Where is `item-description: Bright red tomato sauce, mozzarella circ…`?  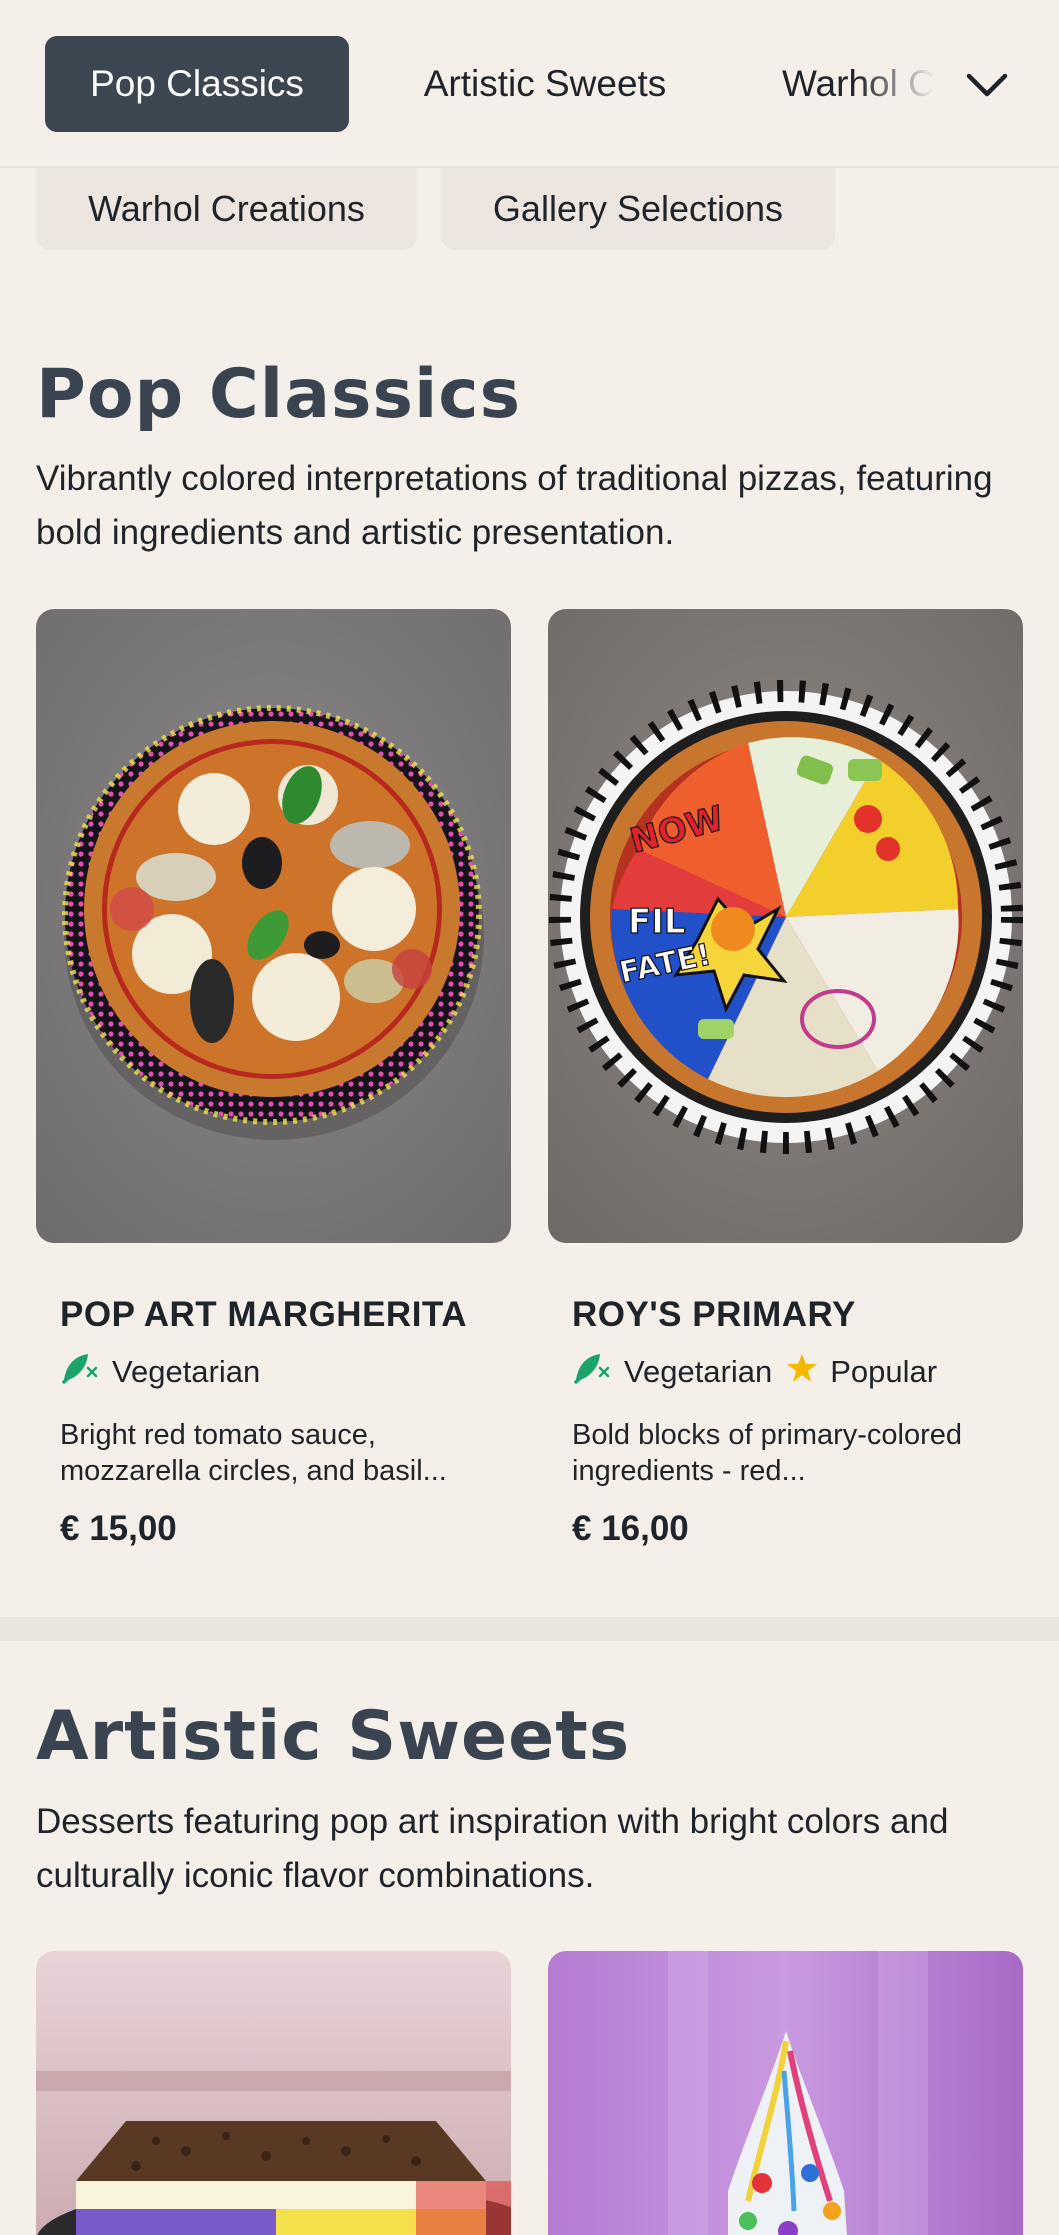 item-description: Bright red tomato sauce, mozzarella circ… is located at coordinates (253, 1453).